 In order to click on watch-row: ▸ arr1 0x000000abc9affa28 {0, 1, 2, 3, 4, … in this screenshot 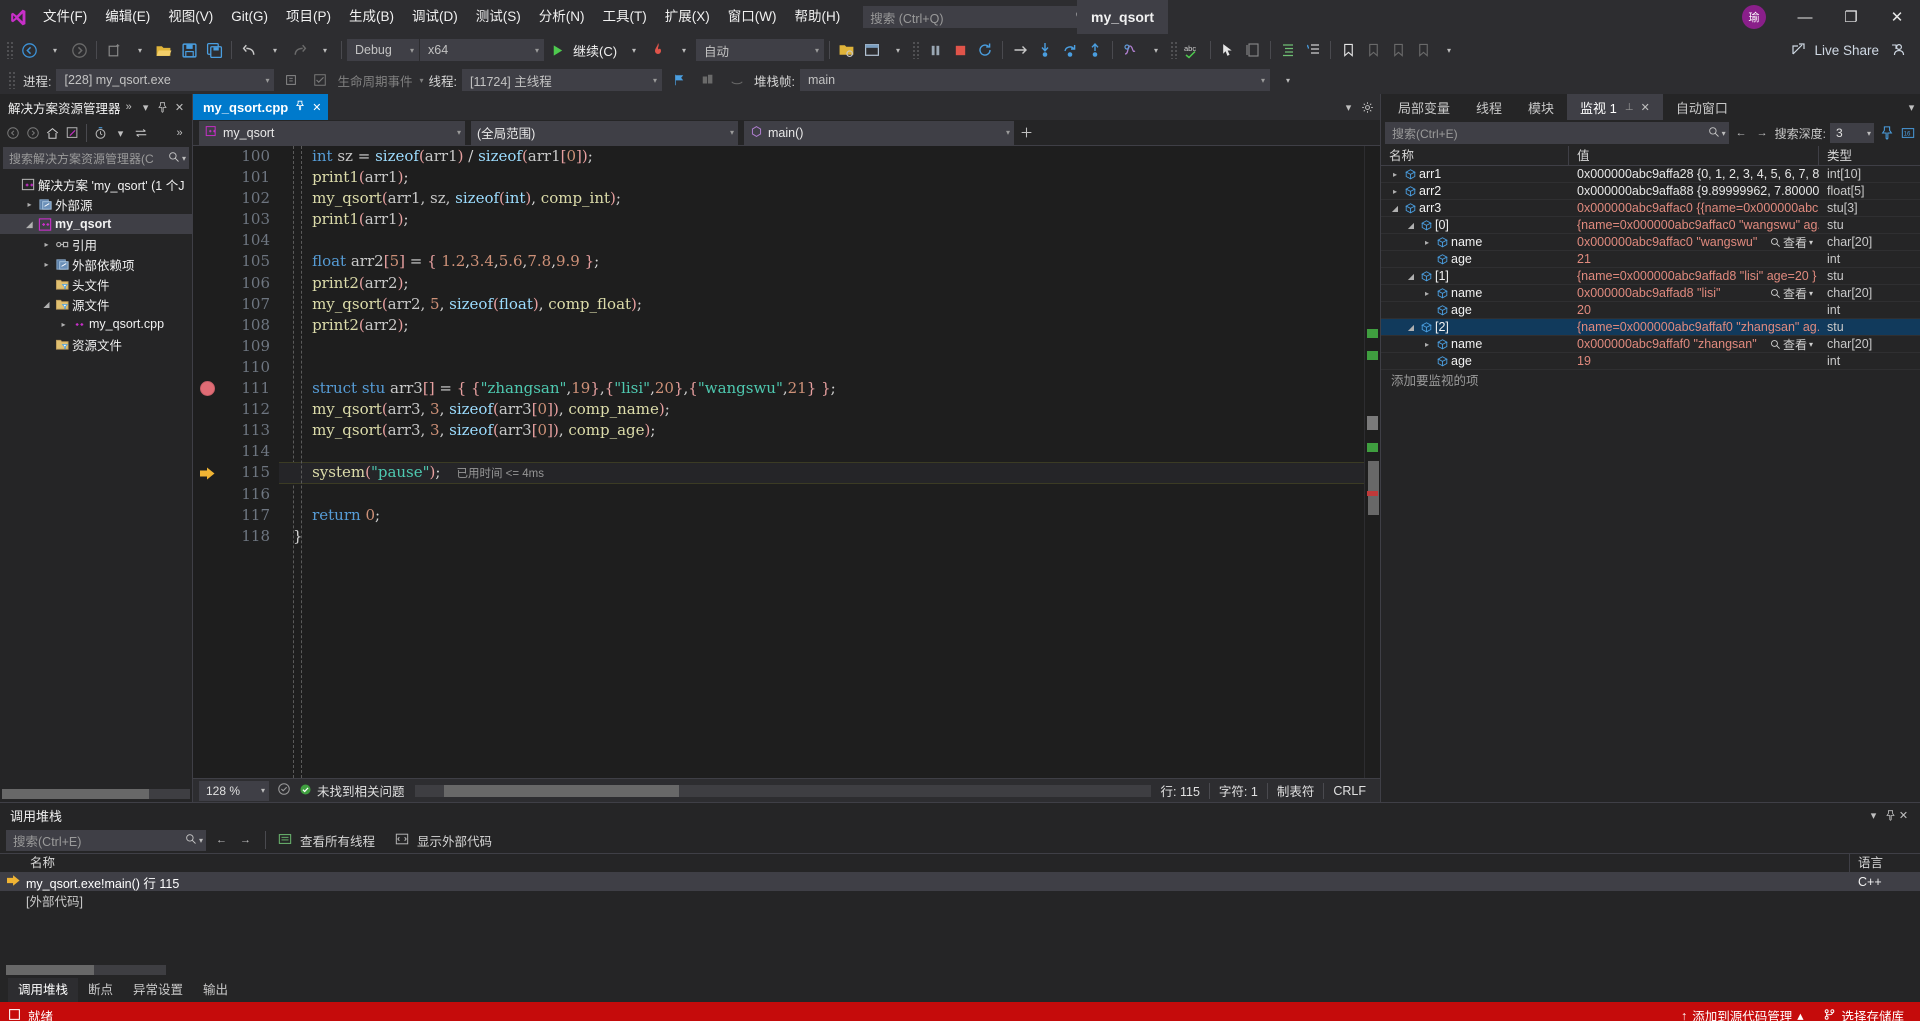, I will do `click(1650, 174)`.